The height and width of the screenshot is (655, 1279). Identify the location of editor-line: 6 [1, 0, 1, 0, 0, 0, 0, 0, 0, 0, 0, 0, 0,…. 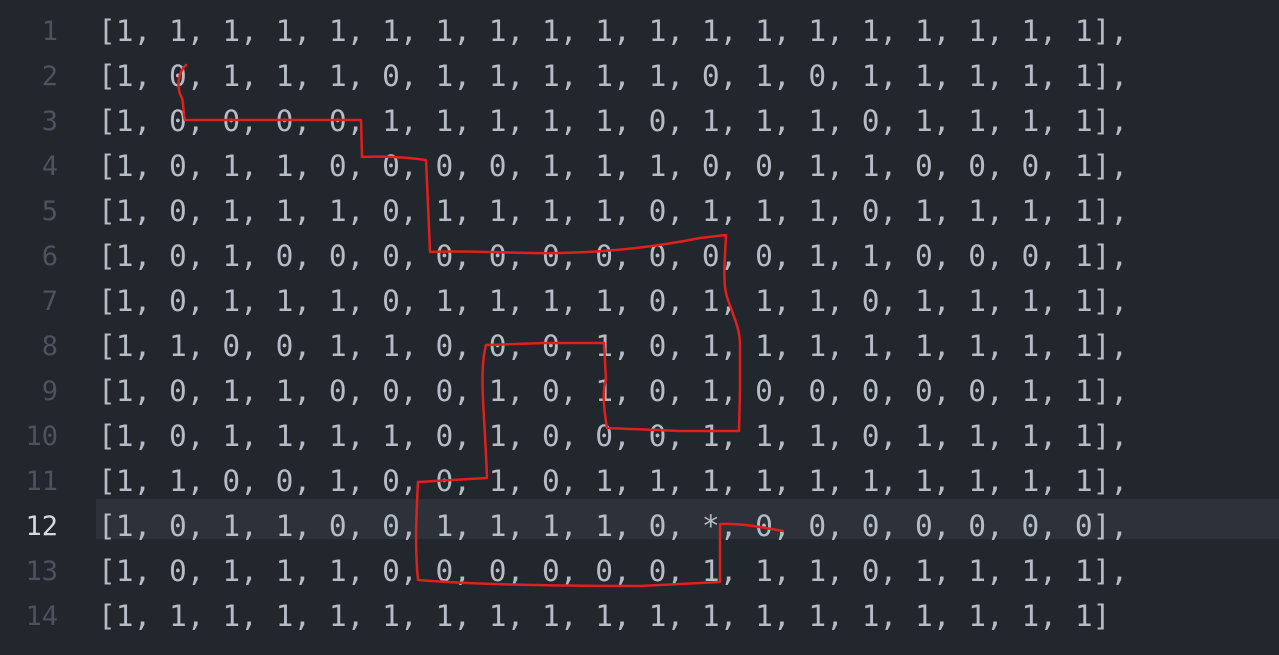
(639, 256).